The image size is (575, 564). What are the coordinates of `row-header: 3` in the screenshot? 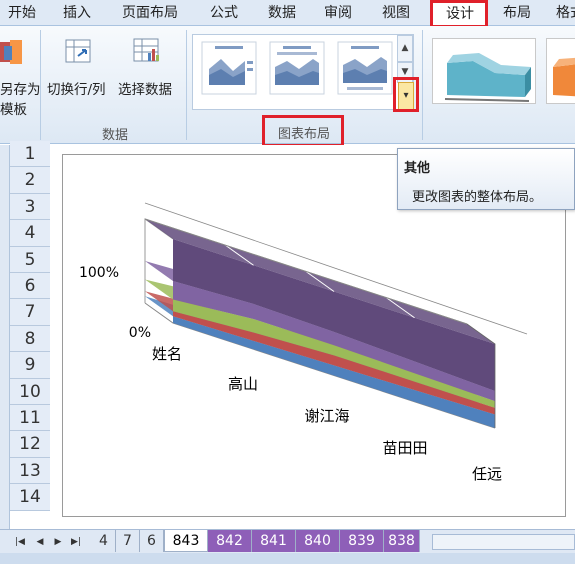 It's located at (30, 207).